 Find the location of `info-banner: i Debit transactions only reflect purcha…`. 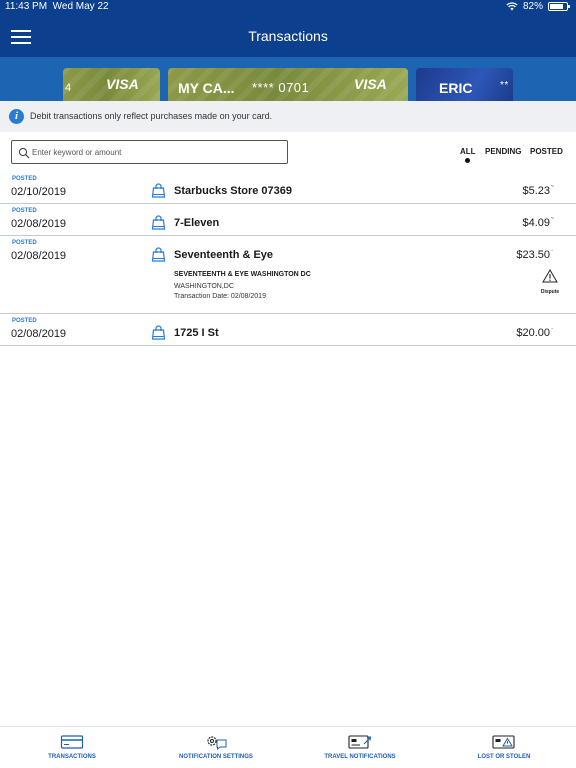

info-banner: i Debit transactions only reflect purcha… is located at coordinates (288, 116).